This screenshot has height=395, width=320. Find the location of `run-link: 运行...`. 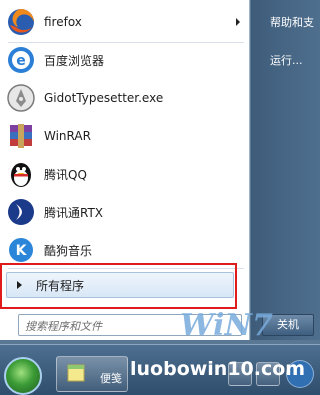

run-link: 运行... is located at coordinates (286, 60).